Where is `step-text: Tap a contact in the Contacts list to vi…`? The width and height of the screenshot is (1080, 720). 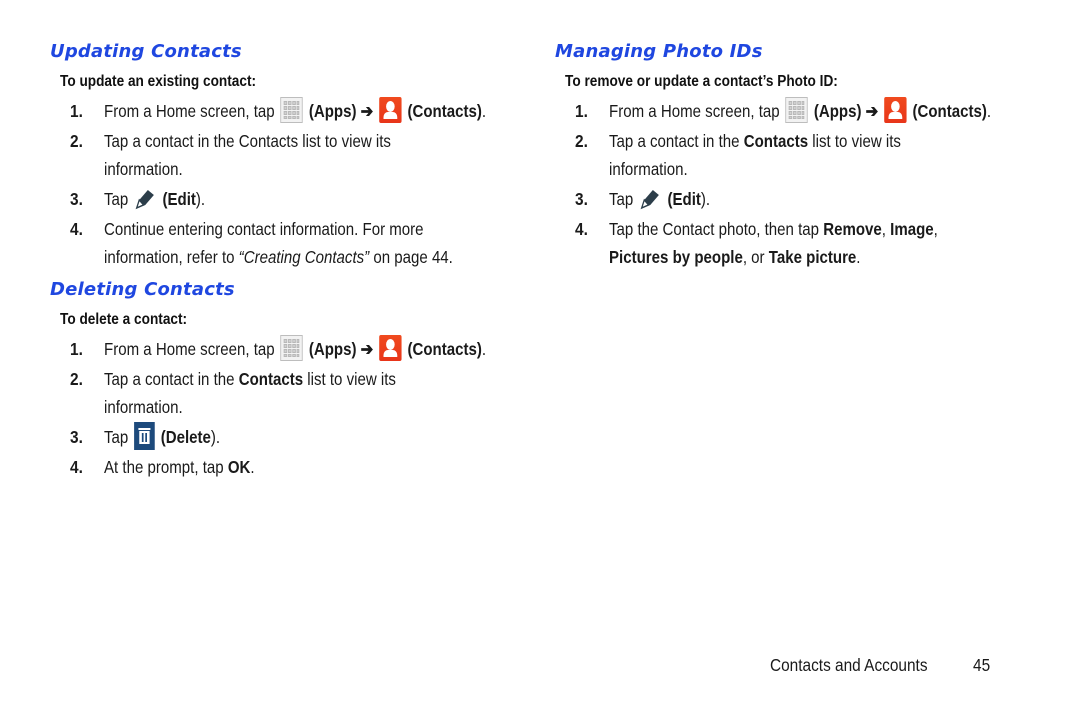
step-text: Tap a contact in the Contacts list to vi… is located at coordinates (247, 141).